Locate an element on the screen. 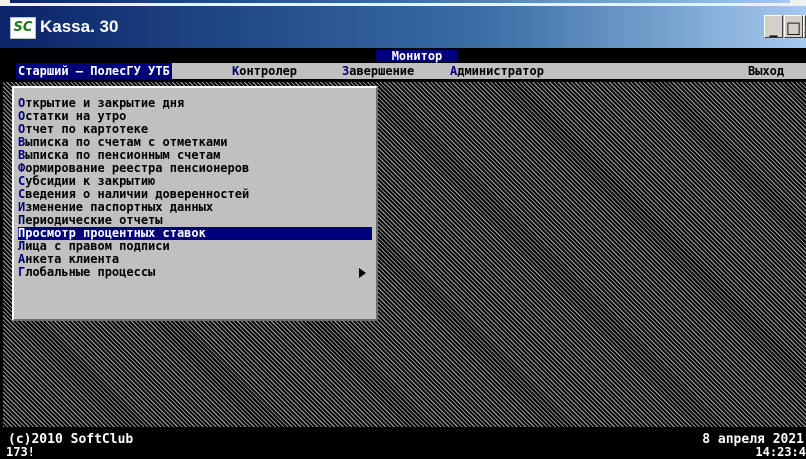 The height and width of the screenshot is (459, 806). option-label: убсидии к закрытию is located at coordinates (90, 181).